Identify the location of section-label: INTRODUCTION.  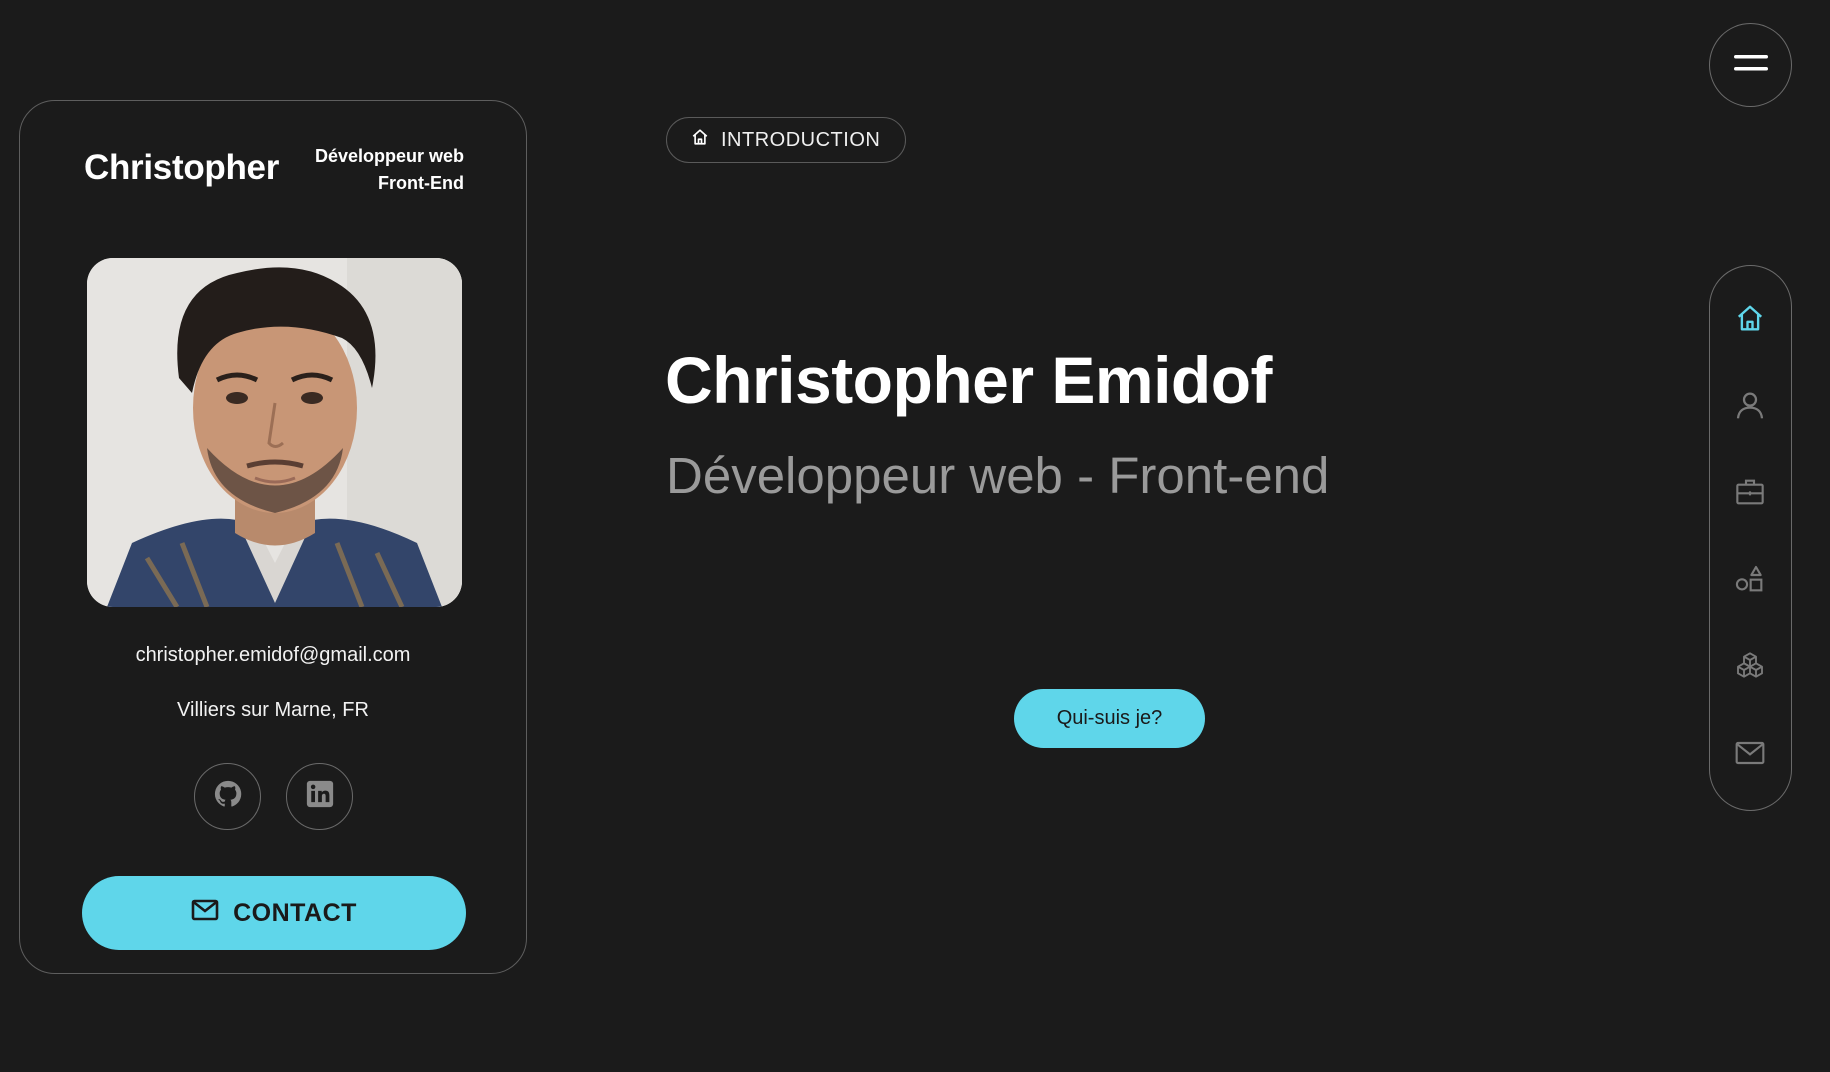
(801, 139).